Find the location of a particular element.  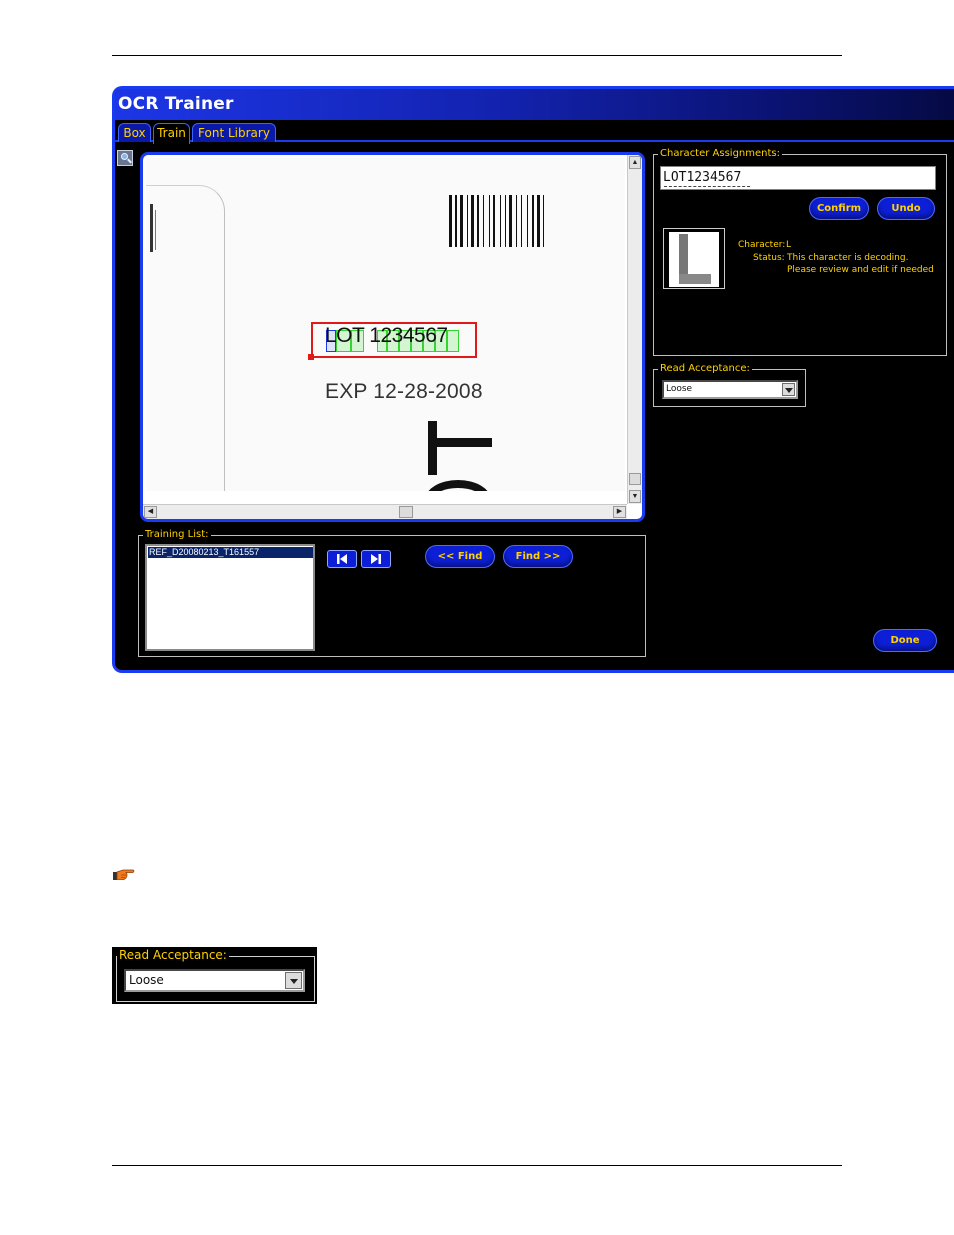

ocr-region-handle is located at coordinates (311, 357).